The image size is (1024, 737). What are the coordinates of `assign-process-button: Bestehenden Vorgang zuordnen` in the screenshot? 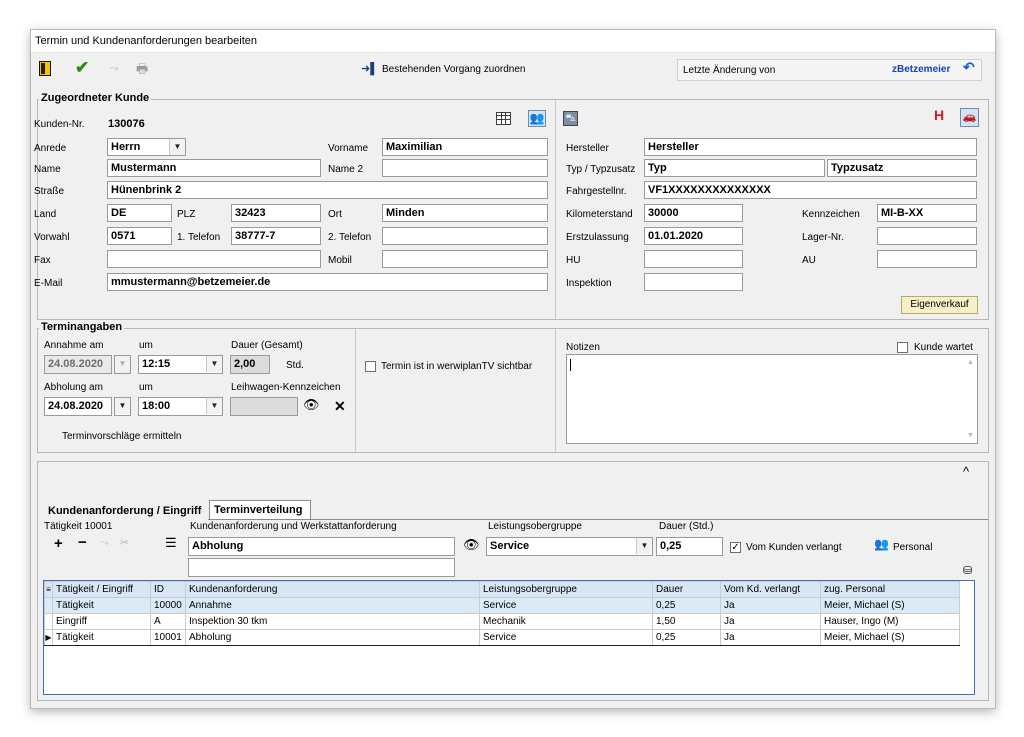 It's located at (453, 69).